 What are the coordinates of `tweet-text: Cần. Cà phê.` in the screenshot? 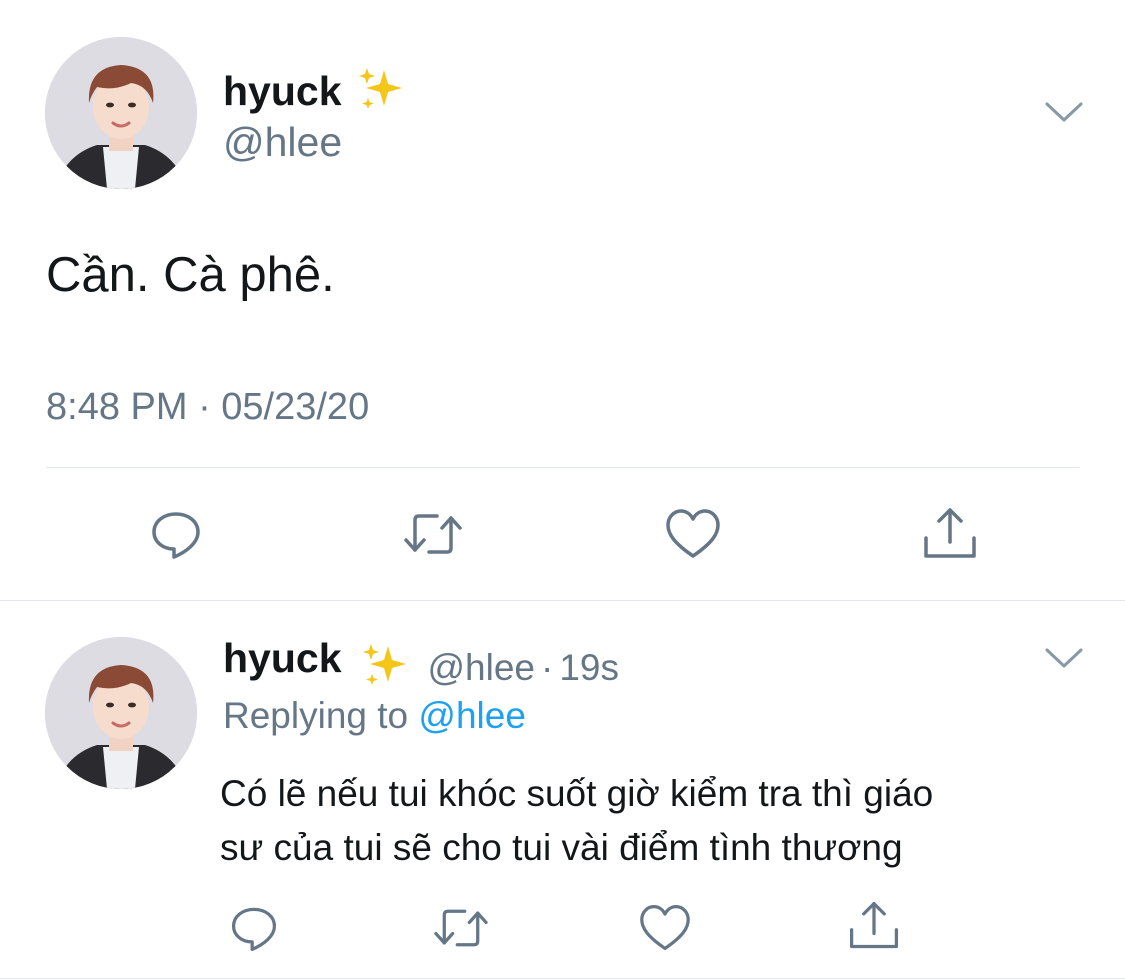 It's located at (190, 275).